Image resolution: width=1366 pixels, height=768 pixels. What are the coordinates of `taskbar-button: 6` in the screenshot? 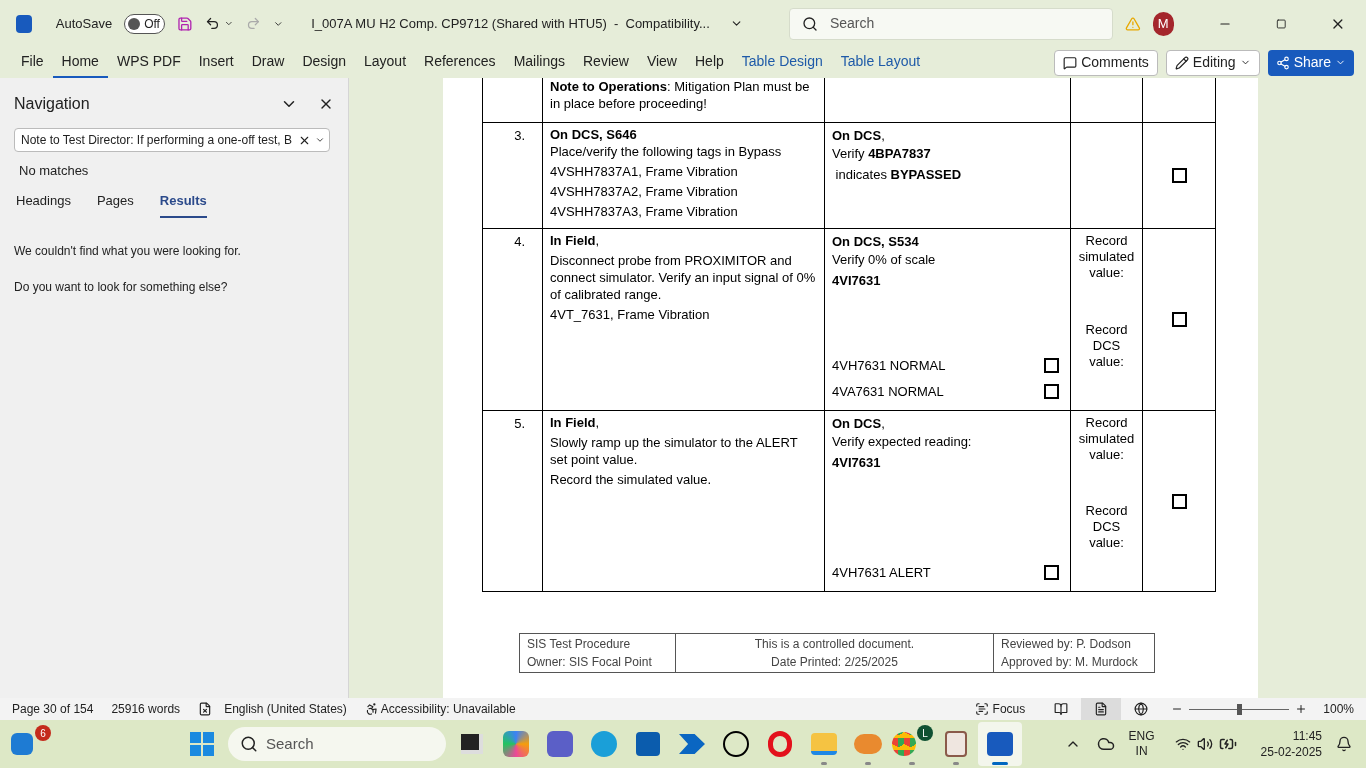 It's located at (30, 744).